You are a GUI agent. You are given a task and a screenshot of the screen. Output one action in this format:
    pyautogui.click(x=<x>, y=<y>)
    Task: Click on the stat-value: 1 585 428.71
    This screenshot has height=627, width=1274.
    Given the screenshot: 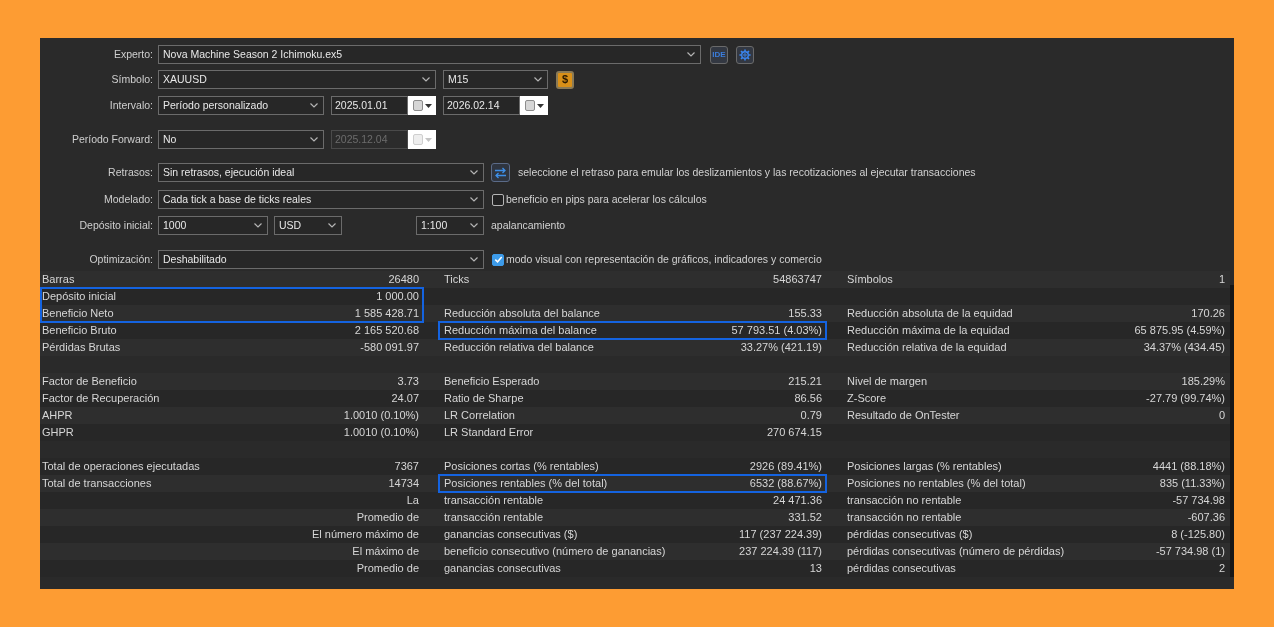 What is the action you would take?
    pyautogui.click(x=386, y=314)
    